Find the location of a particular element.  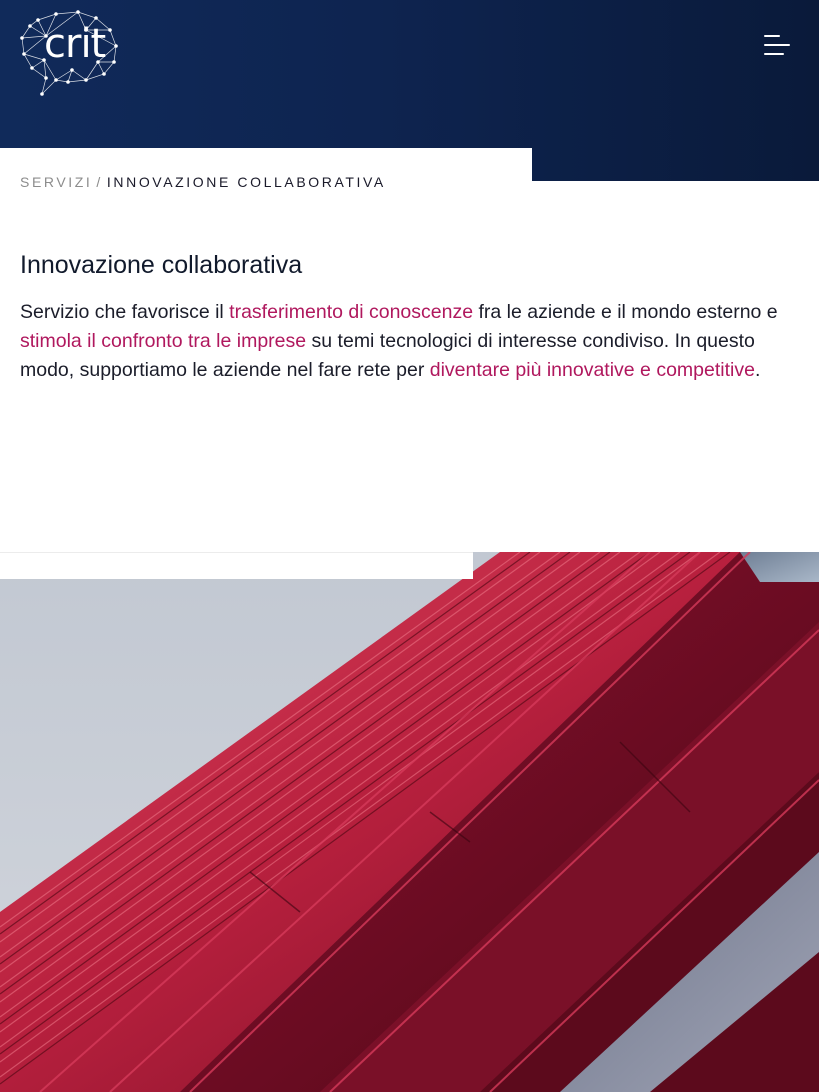

breadcrumb: SERVIZI / INNOVAZIONE COLLABORATIVA is located at coordinates (203, 182).